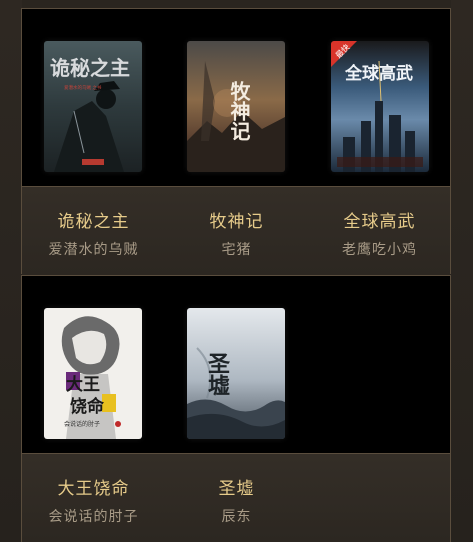  What do you see at coordinates (236, 250) in the screenshot?
I see `book-author-mushenji: 宅猪` at bounding box center [236, 250].